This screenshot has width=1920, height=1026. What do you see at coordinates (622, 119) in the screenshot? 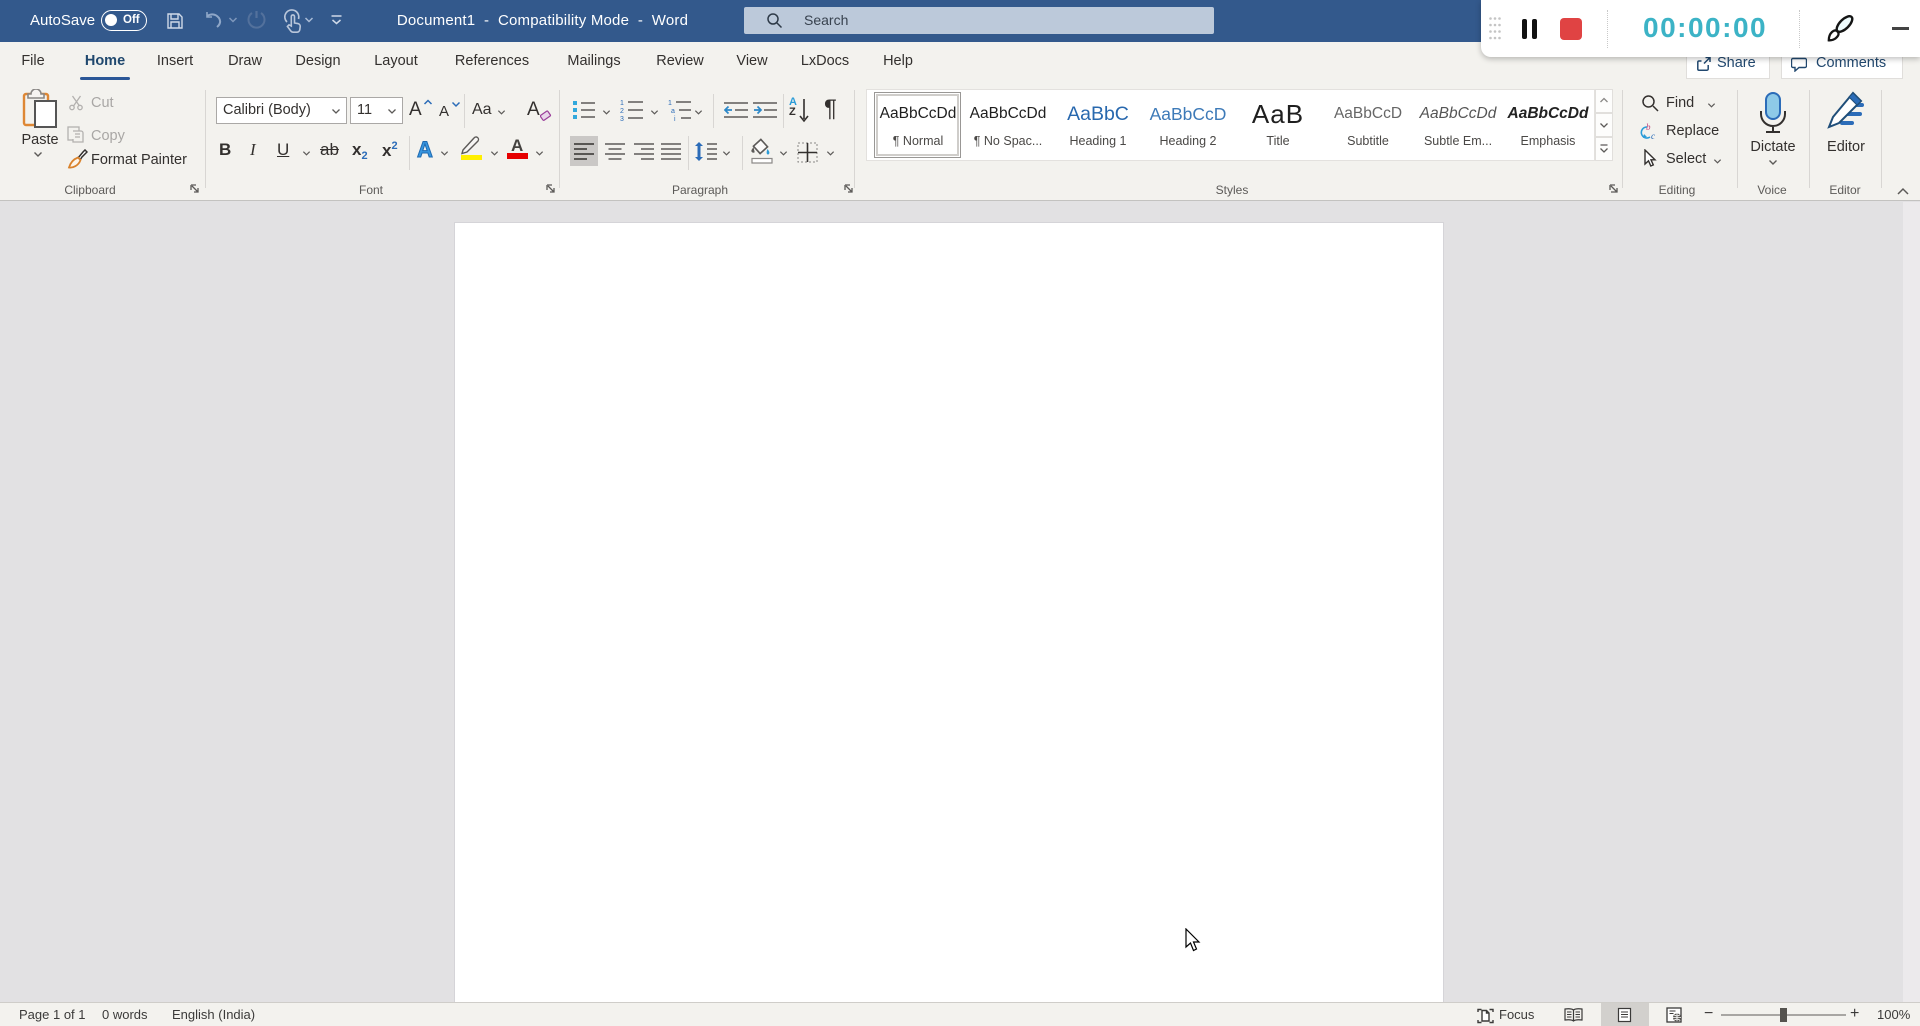
I see `svg-text: 3` at bounding box center [622, 119].